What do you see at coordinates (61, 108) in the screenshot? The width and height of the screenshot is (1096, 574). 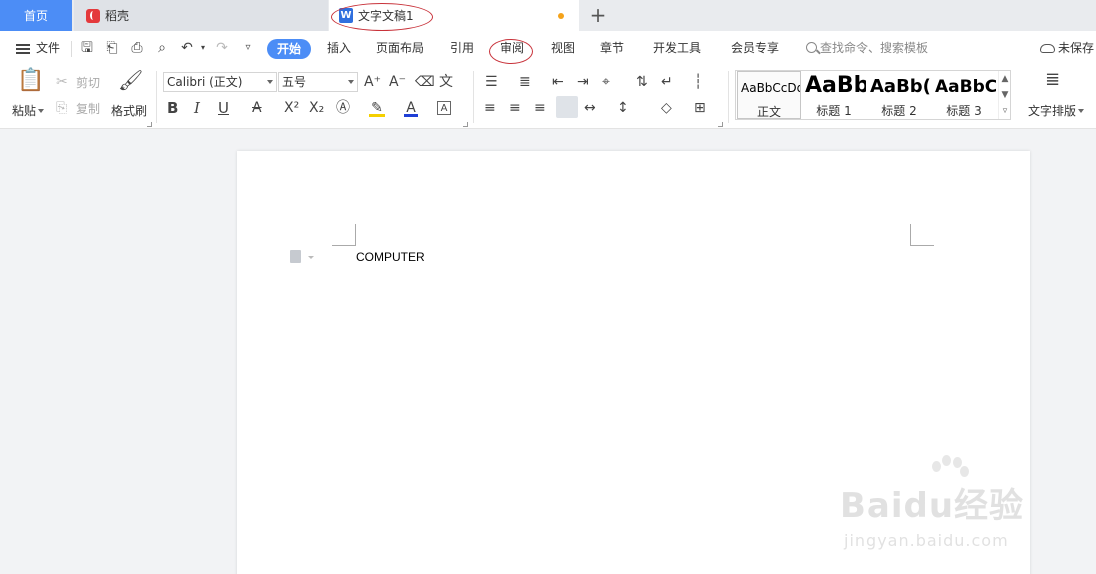 I see `copy-icon: ⎘` at bounding box center [61, 108].